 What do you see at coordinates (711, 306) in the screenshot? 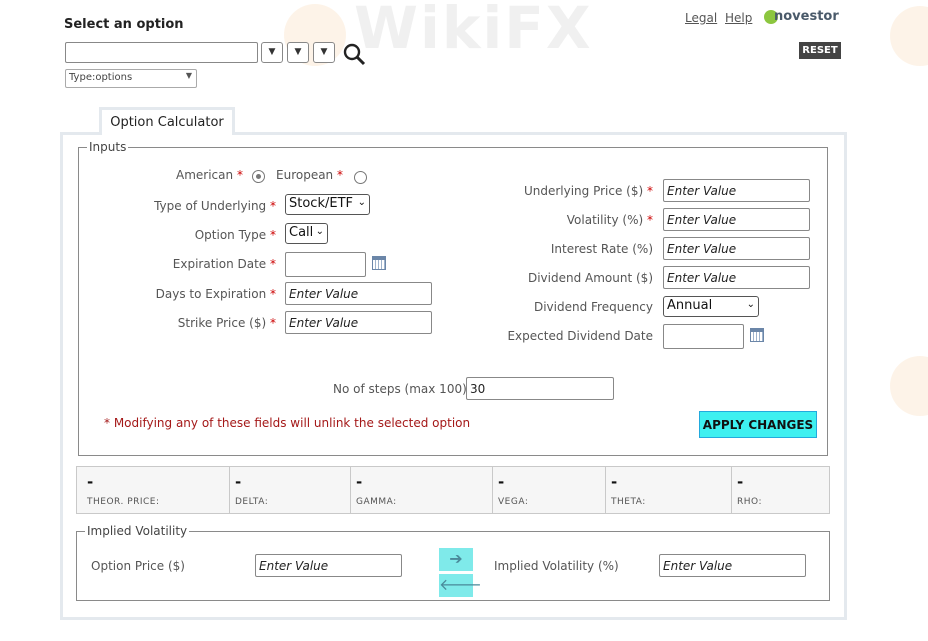
I see `dividend-frequency-select: Annual ⌄` at bounding box center [711, 306].